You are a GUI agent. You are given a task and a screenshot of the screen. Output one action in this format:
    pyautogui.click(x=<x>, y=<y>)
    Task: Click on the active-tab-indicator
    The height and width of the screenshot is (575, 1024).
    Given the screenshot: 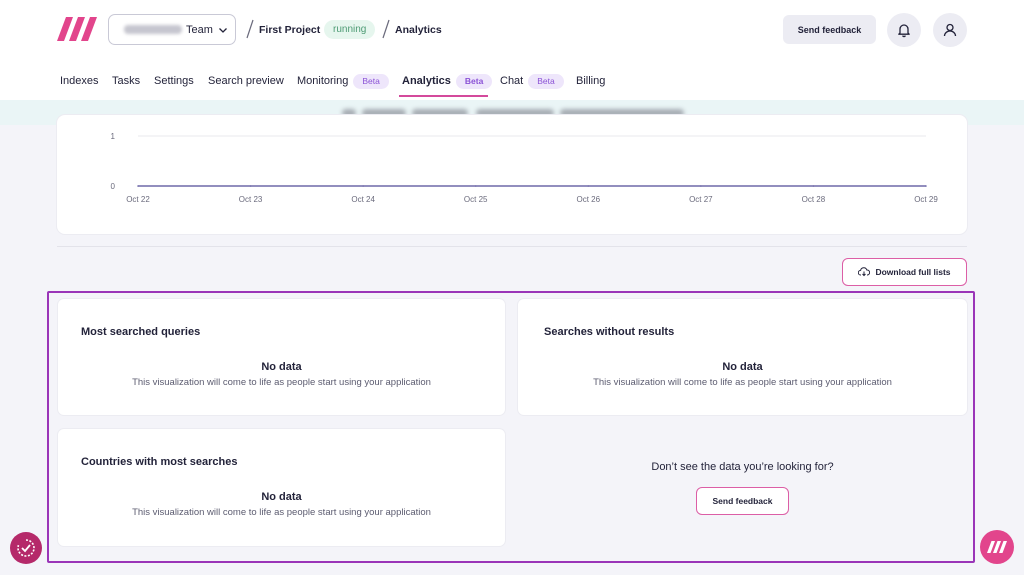 What is the action you would take?
    pyautogui.click(x=443, y=96)
    